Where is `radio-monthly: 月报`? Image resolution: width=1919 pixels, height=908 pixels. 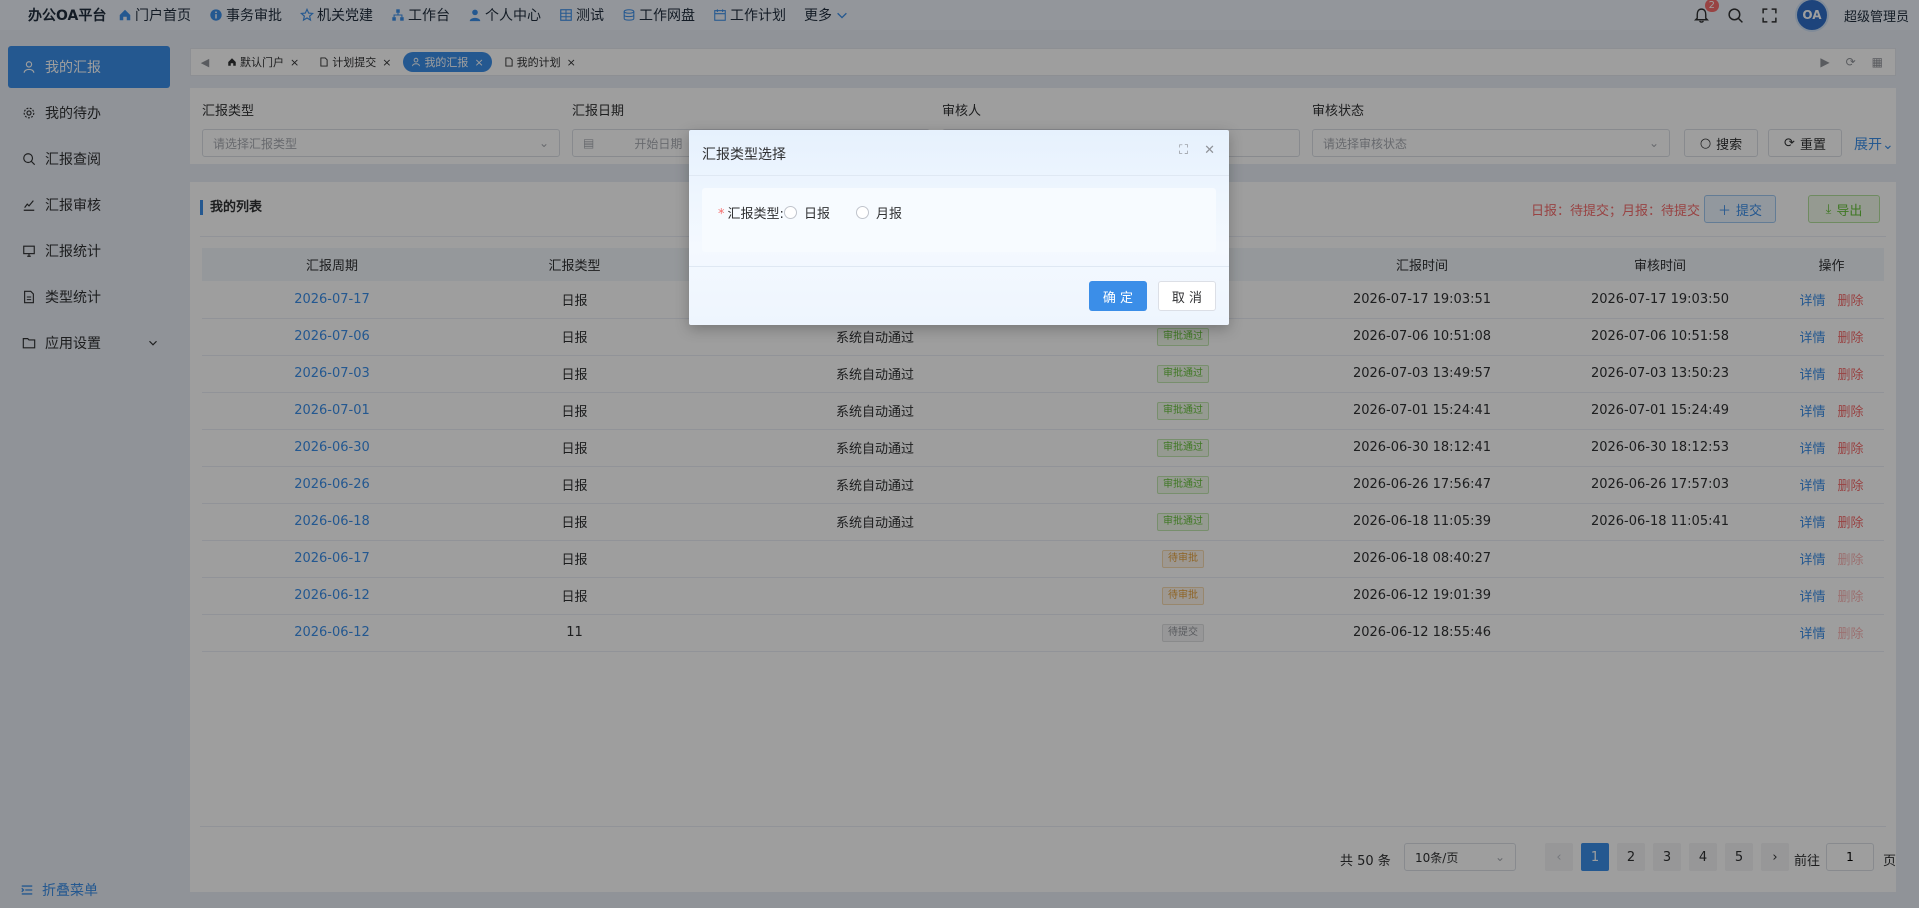
radio-monthly: 月报 is located at coordinates (879, 212).